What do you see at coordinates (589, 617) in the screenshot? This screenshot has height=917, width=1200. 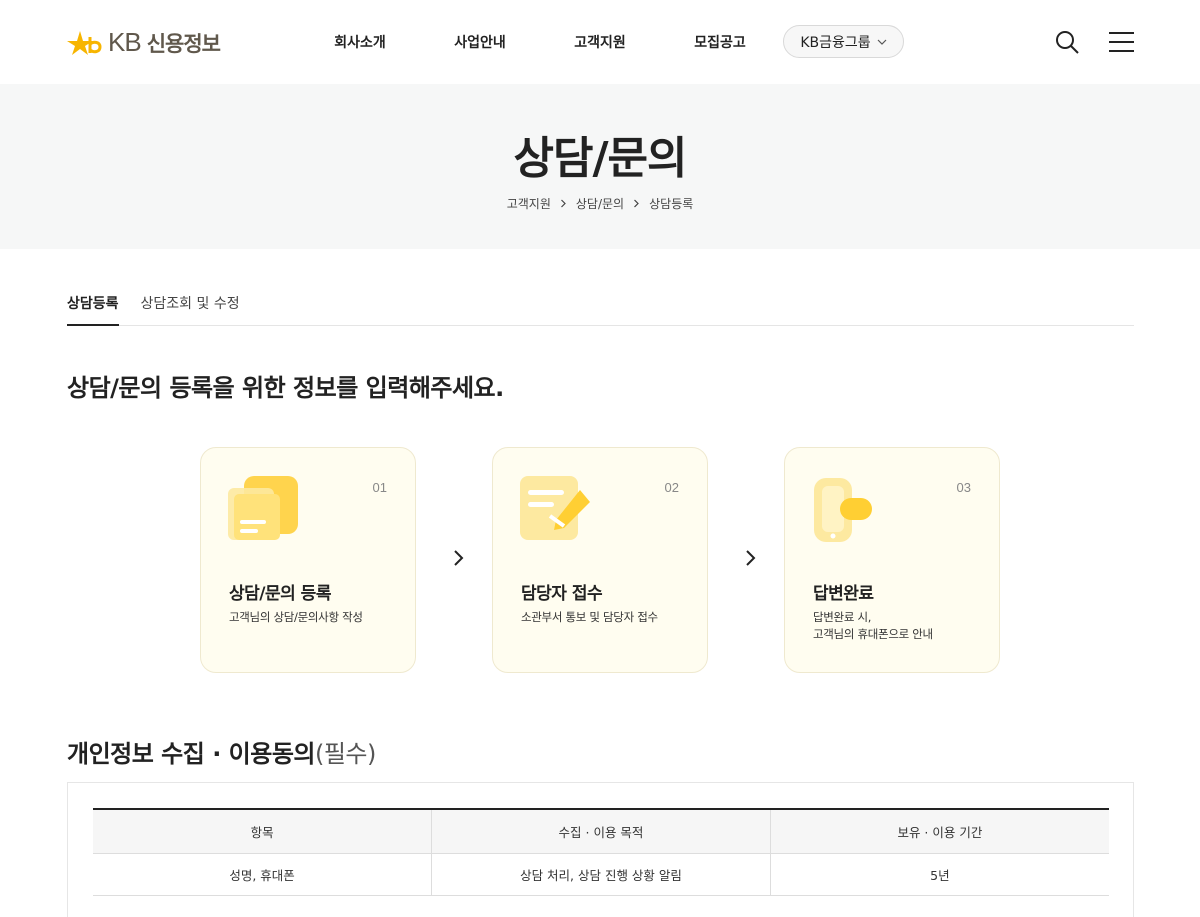 I see `step-description: 소관부서 통보 및 담당자 접수` at bounding box center [589, 617].